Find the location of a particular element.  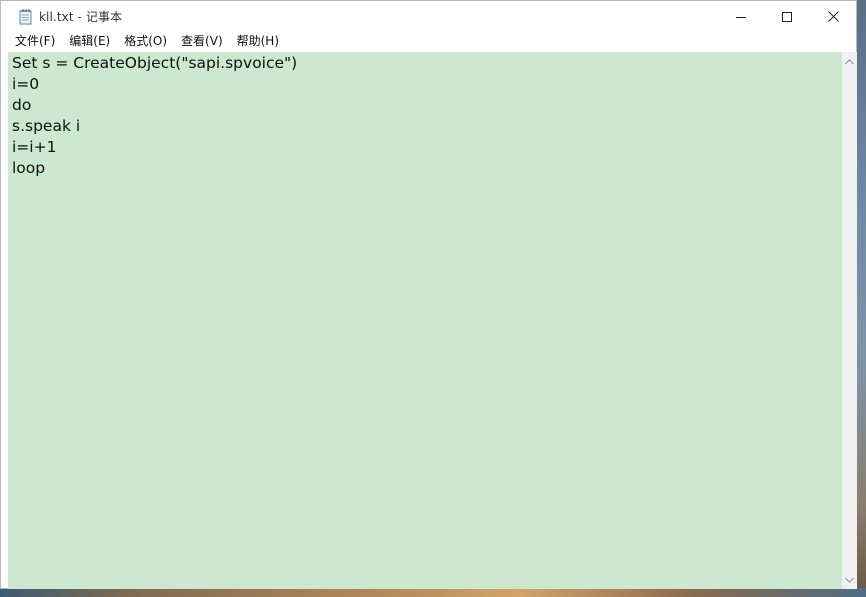

scroll-down-arrow-icon is located at coordinates (849, 580).